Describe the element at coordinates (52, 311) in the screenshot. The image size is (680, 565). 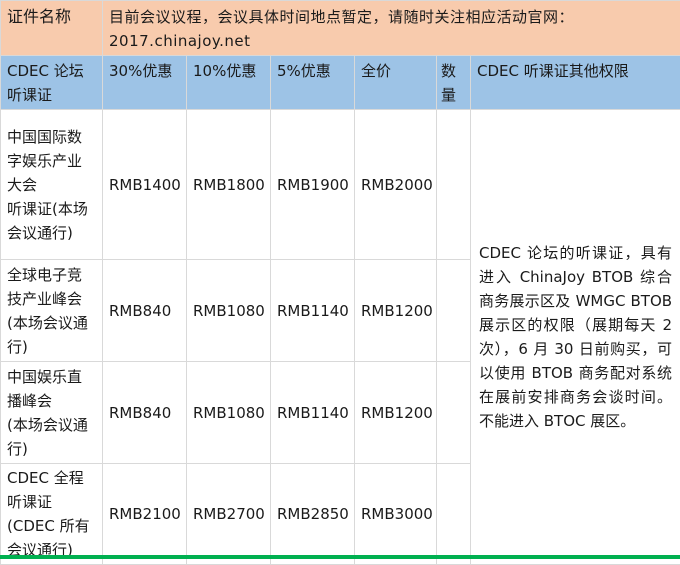
I see `pass-name: 全球电子竞技产业峰会(本场会议通行)` at that location.